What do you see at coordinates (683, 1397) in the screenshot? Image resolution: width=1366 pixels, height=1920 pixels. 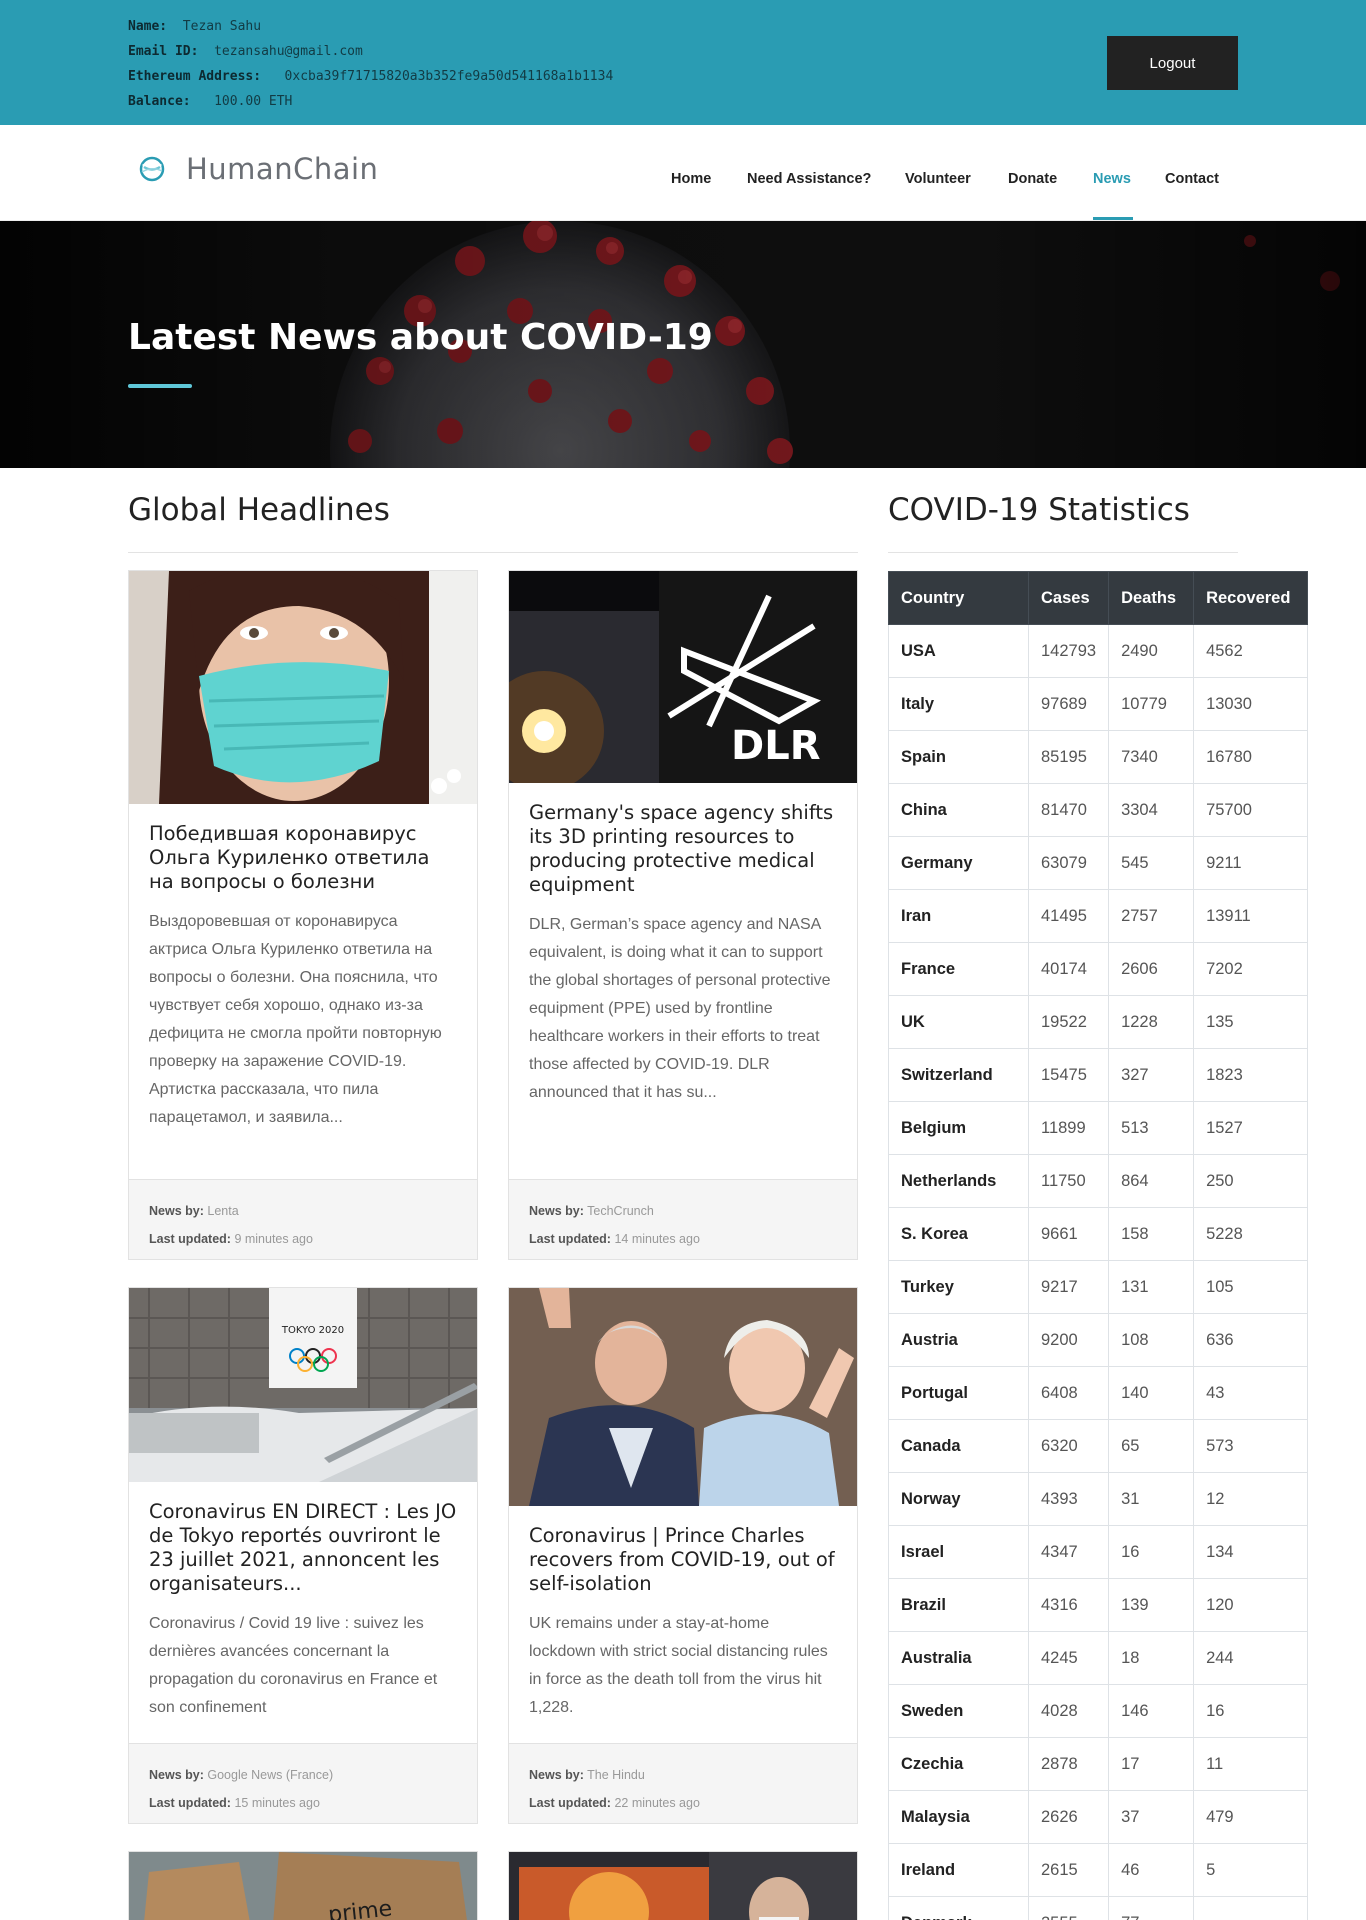 I see `news-card-image` at bounding box center [683, 1397].